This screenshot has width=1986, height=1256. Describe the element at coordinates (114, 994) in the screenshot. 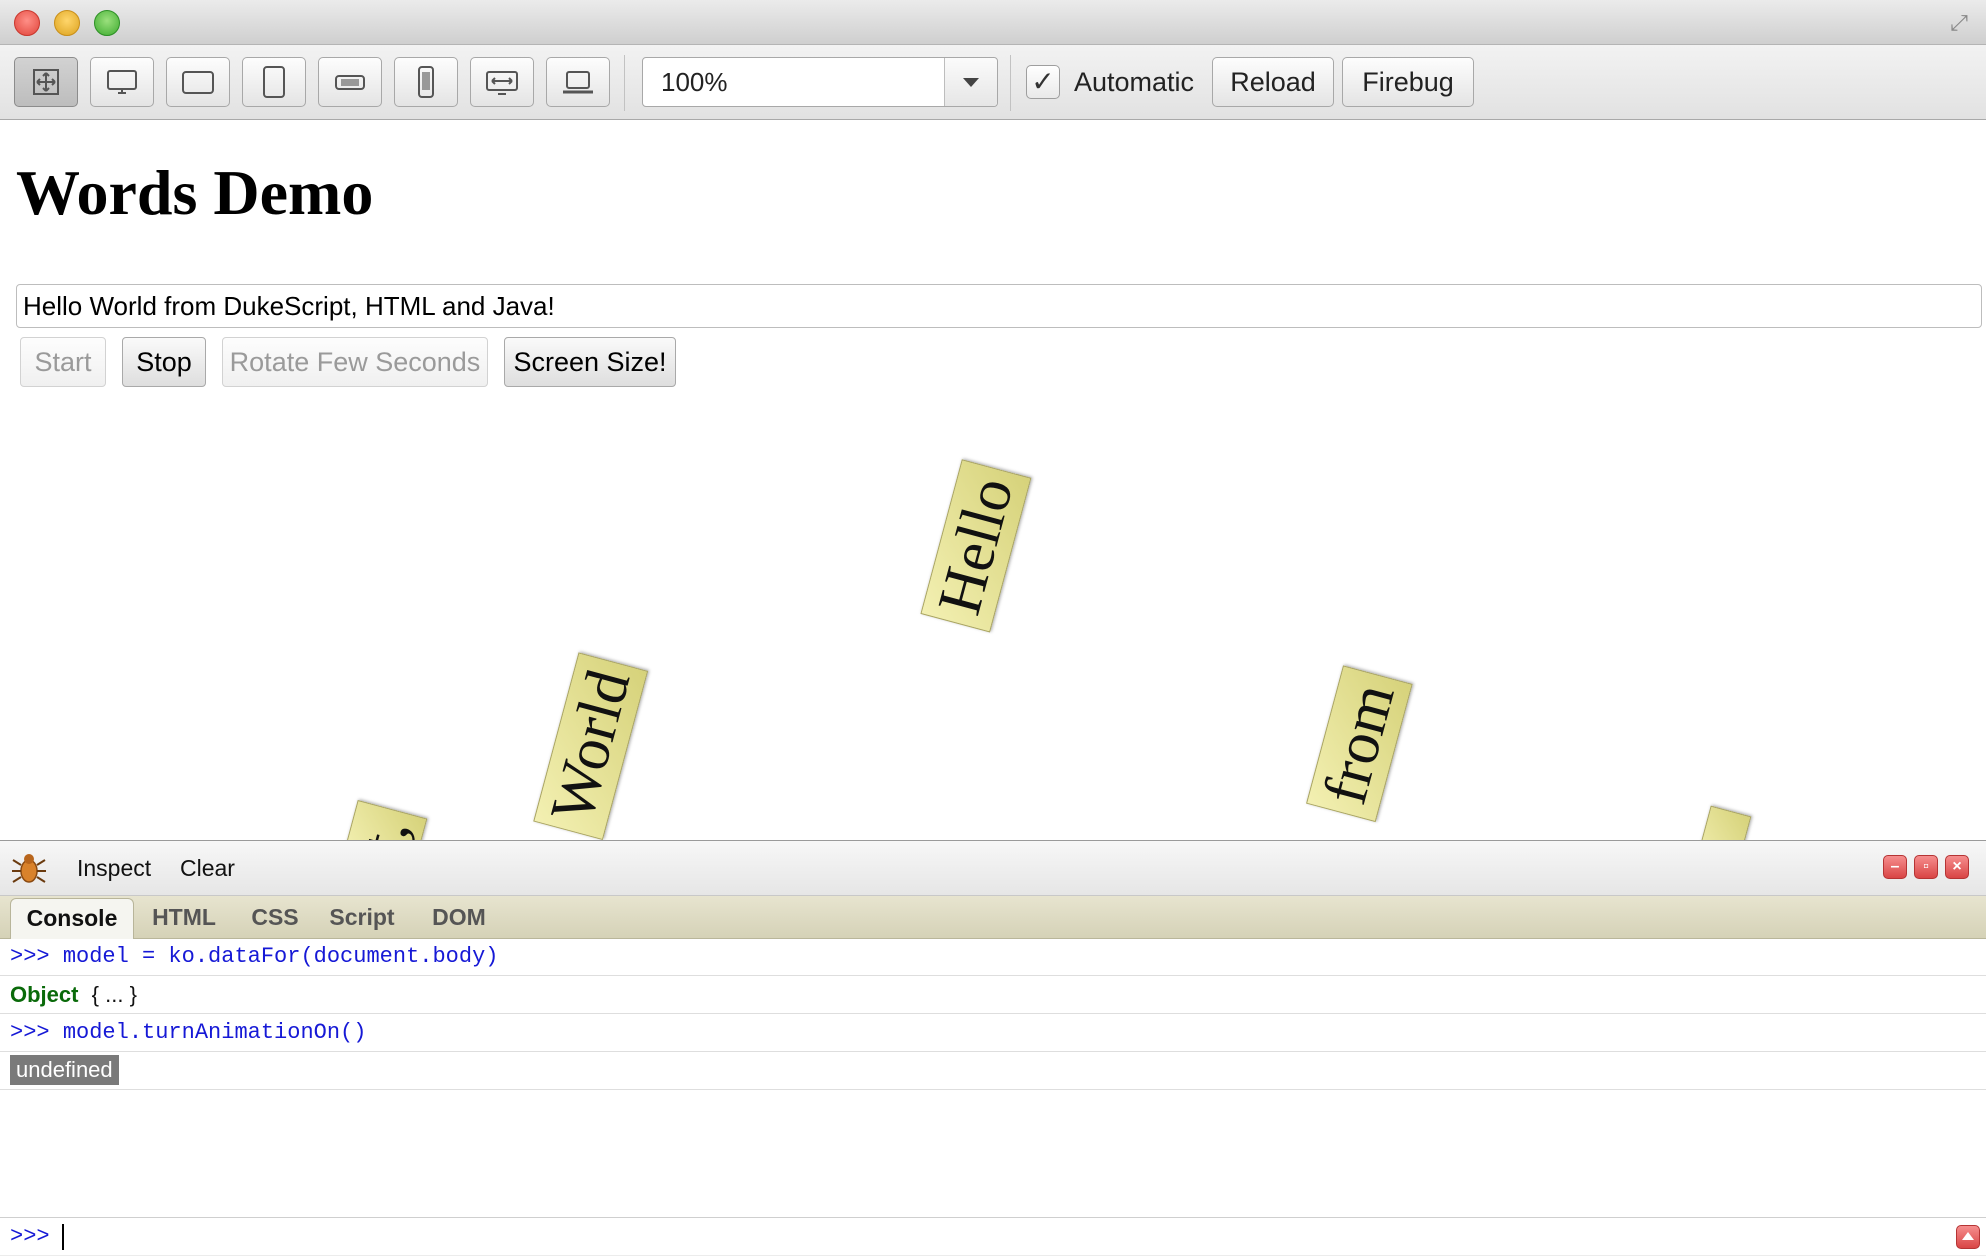

I see `console-object-value: { ... }` at that location.